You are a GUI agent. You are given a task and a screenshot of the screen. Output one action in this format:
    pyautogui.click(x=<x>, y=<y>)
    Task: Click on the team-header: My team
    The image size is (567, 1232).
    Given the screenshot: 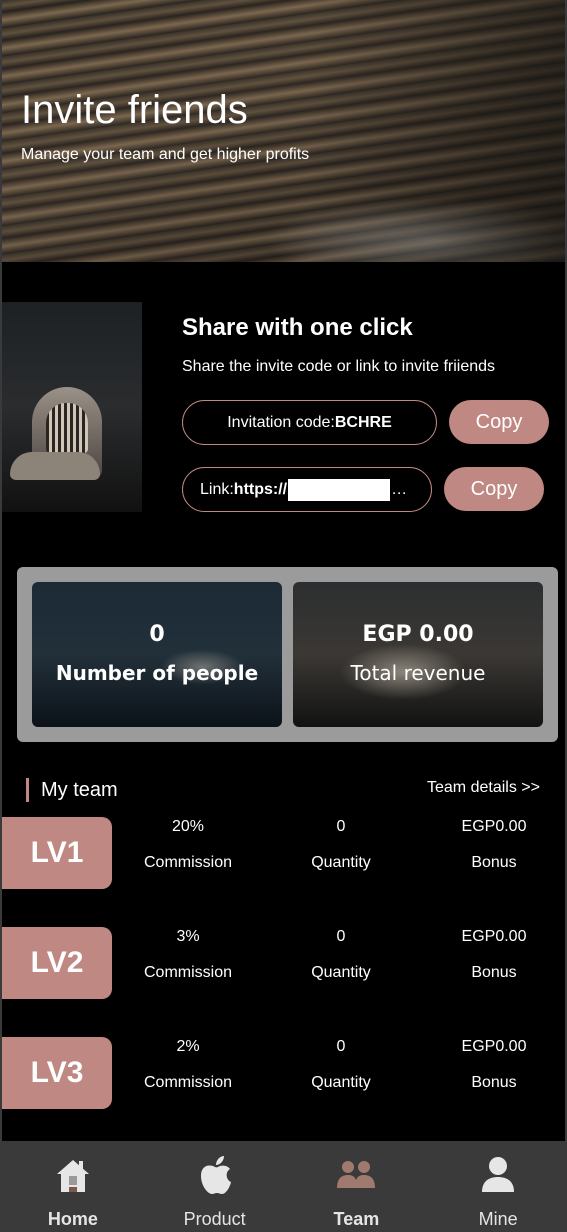 What is the action you would take?
    pyautogui.click(x=72, y=790)
    